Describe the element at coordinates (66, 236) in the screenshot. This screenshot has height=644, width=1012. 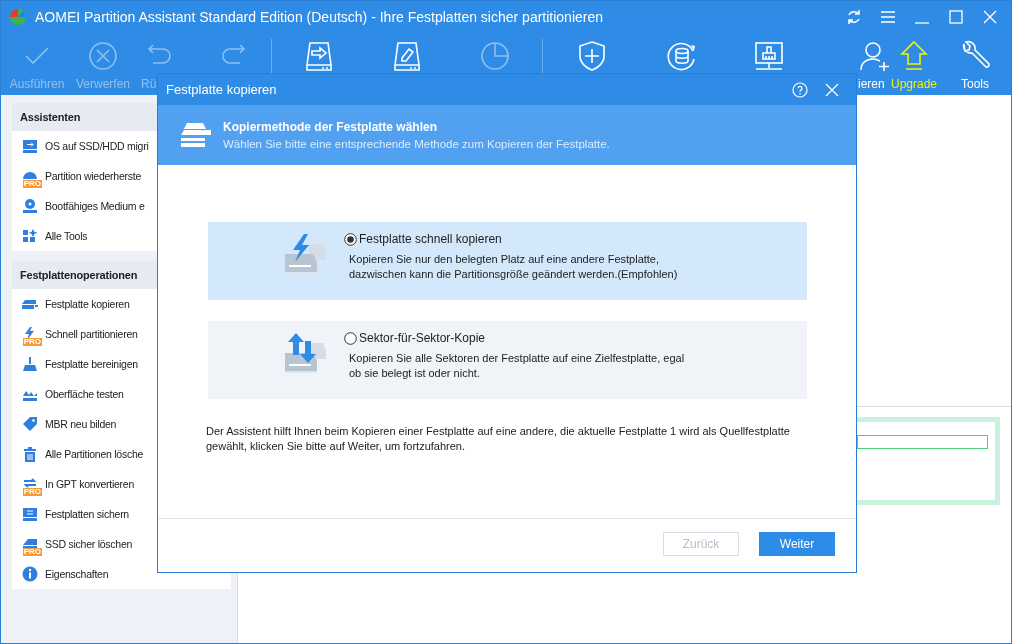
I see `sidebar-item: Alle Tools` at that location.